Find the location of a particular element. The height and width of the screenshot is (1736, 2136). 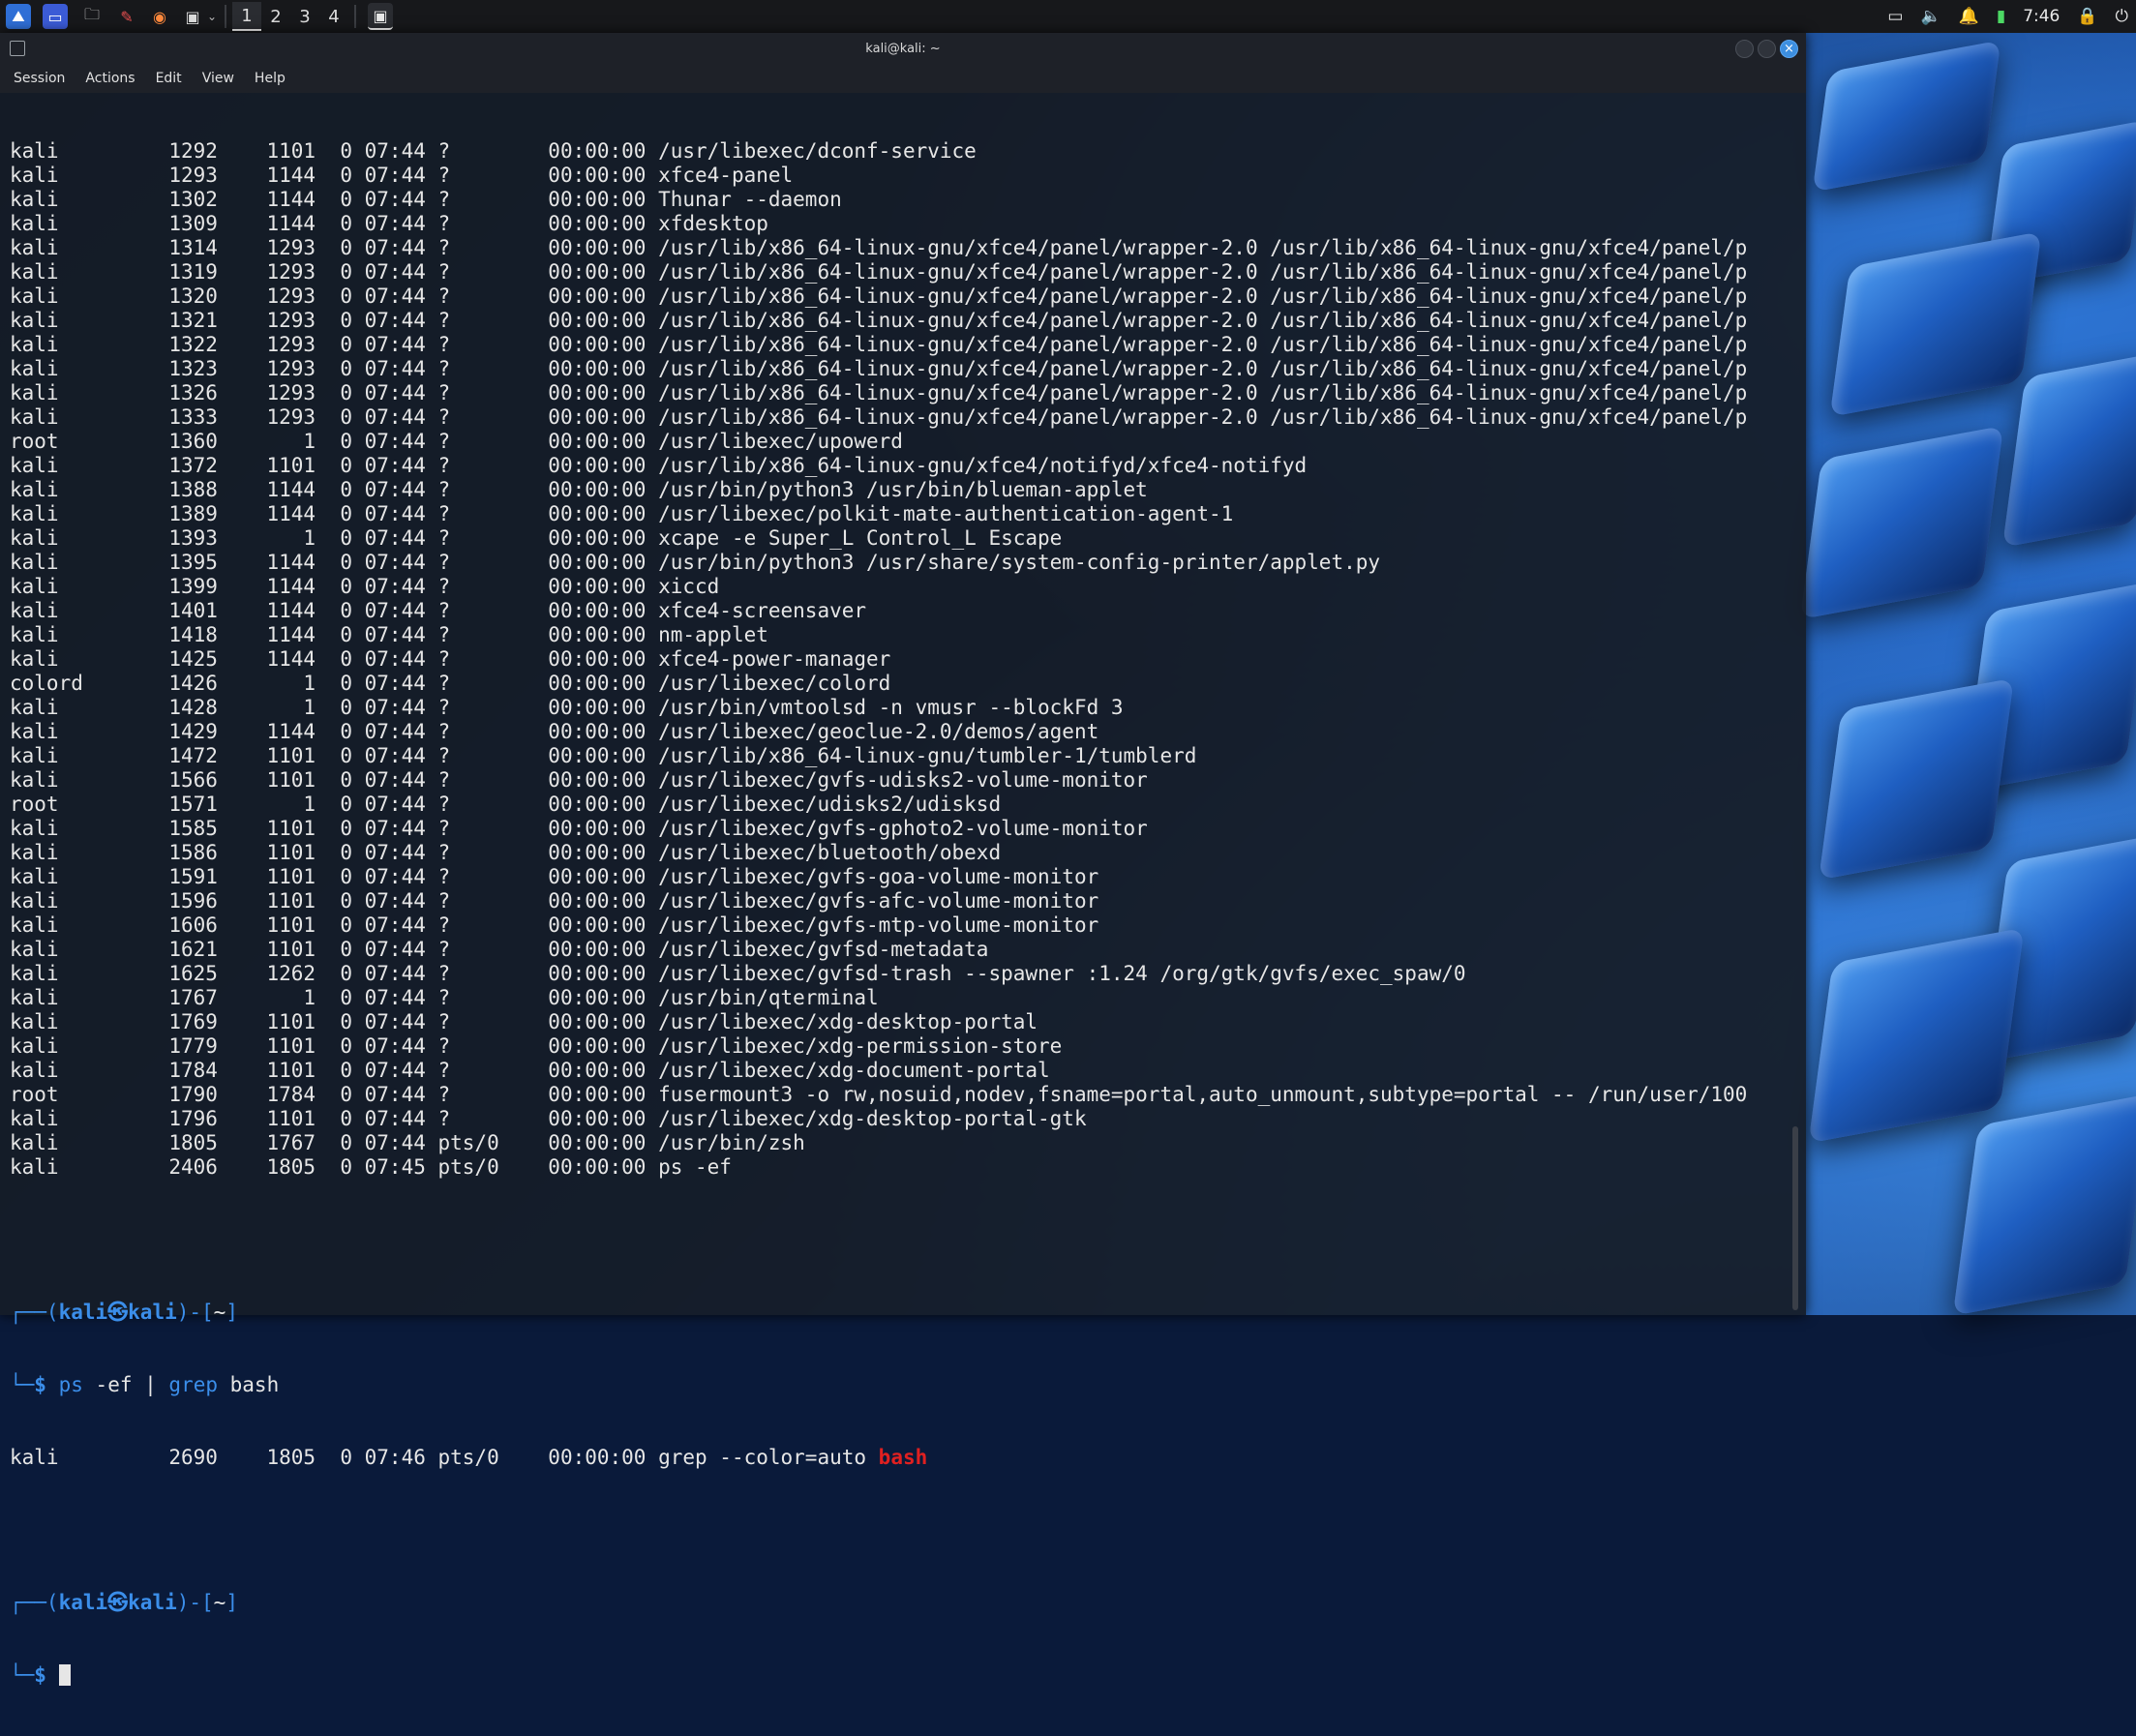

maximize-button is located at coordinates (1767, 49).